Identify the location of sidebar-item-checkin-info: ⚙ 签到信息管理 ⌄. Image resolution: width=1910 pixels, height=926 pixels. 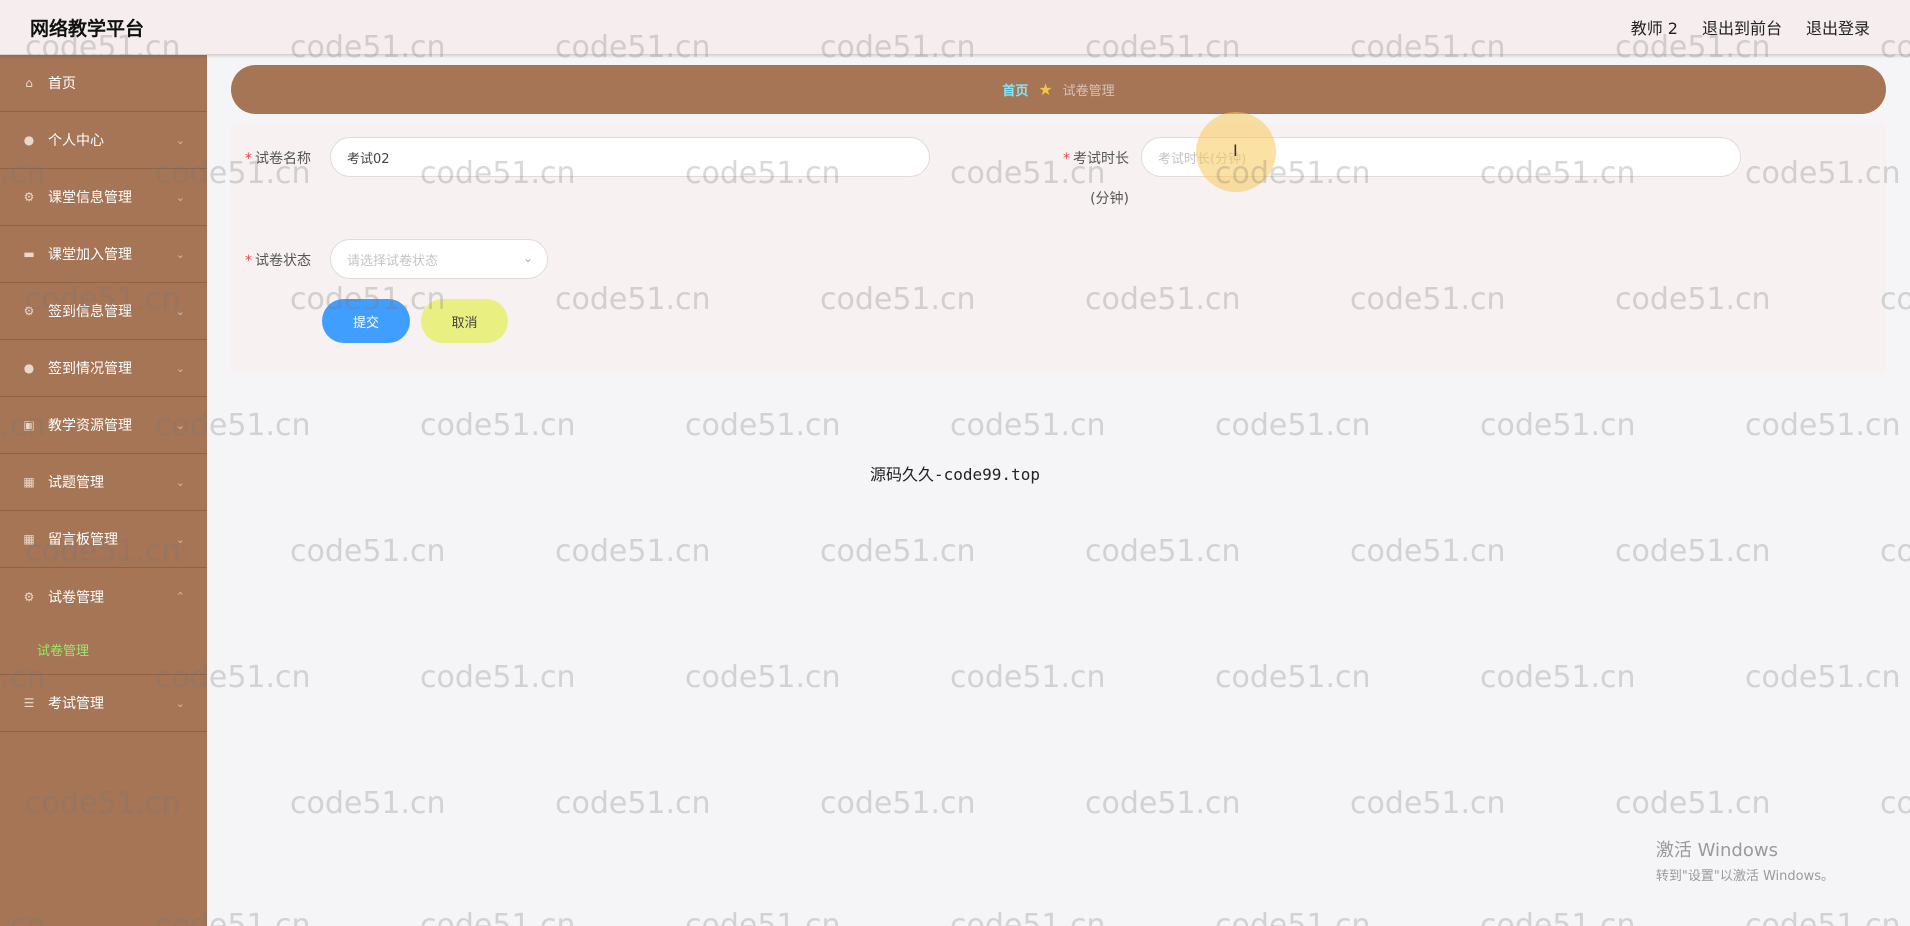
(103, 311).